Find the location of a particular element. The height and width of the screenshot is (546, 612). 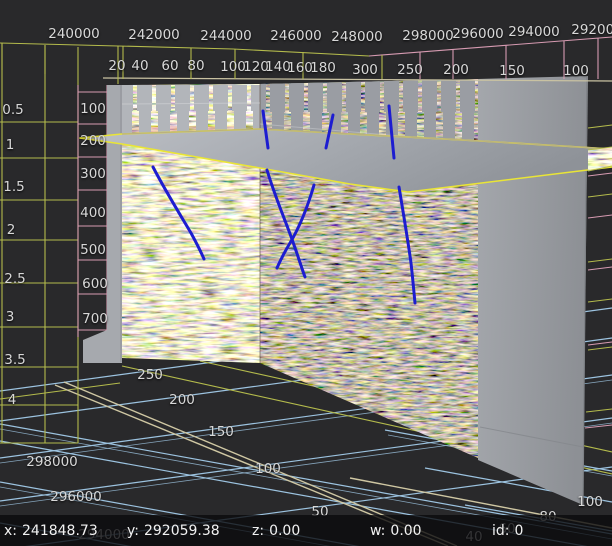

status-z: z: 0.00 is located at coordinates (276, 531).